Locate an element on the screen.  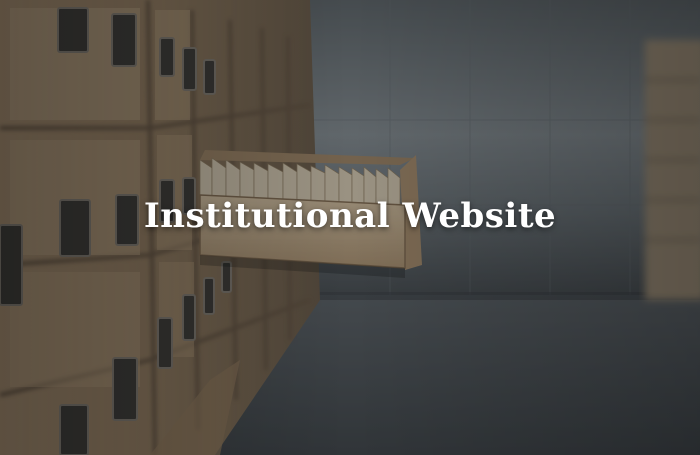
hero-title: Institutional Website is located at coordinates (350, 216).